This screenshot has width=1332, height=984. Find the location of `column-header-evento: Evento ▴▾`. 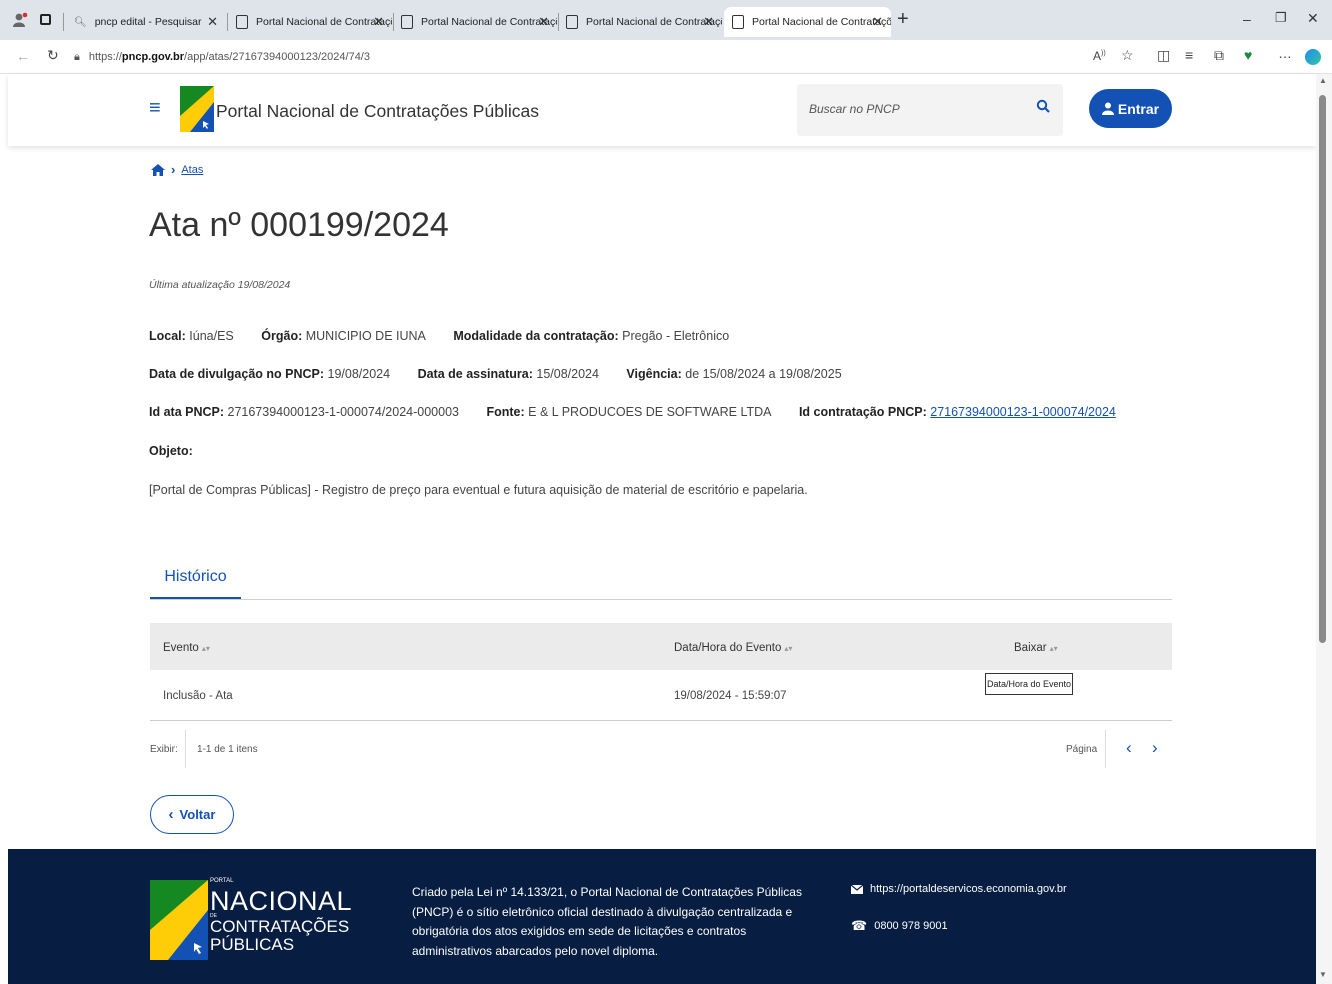

column-header-evento: Evento ▴▾ is located at coordinates (186, 648).